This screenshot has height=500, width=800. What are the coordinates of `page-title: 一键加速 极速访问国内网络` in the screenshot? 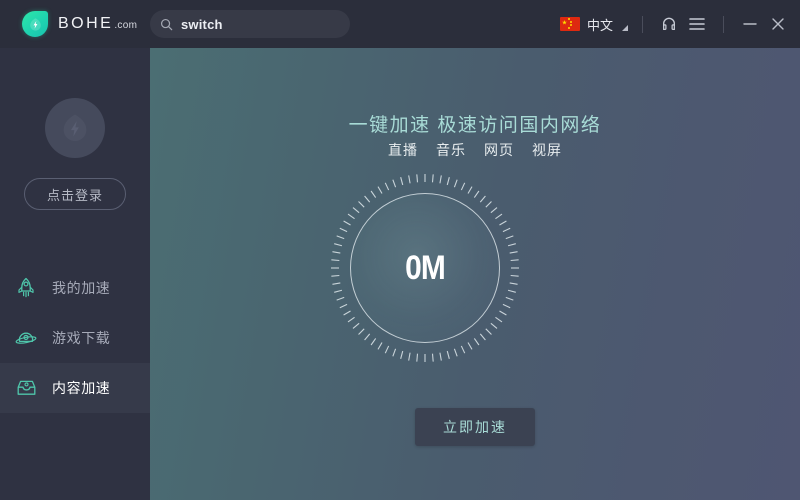 It's located at (475, 125).